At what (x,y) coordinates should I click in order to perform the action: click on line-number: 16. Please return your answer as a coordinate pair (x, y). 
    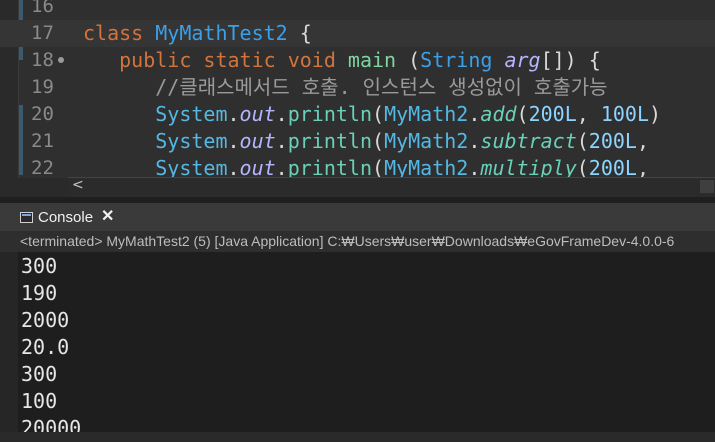
    Looking at the image, I should click on (42, 8).